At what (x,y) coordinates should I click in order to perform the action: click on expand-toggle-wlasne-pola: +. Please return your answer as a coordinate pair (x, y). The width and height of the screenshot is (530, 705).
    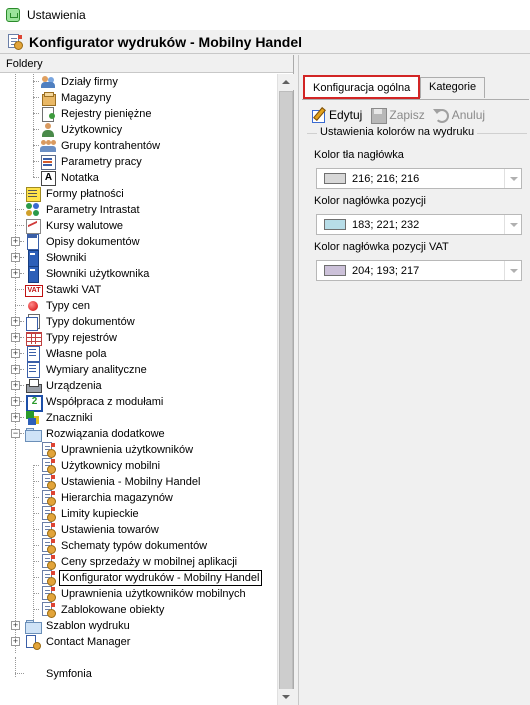
    Looking at the image, I should click on (15, 353).